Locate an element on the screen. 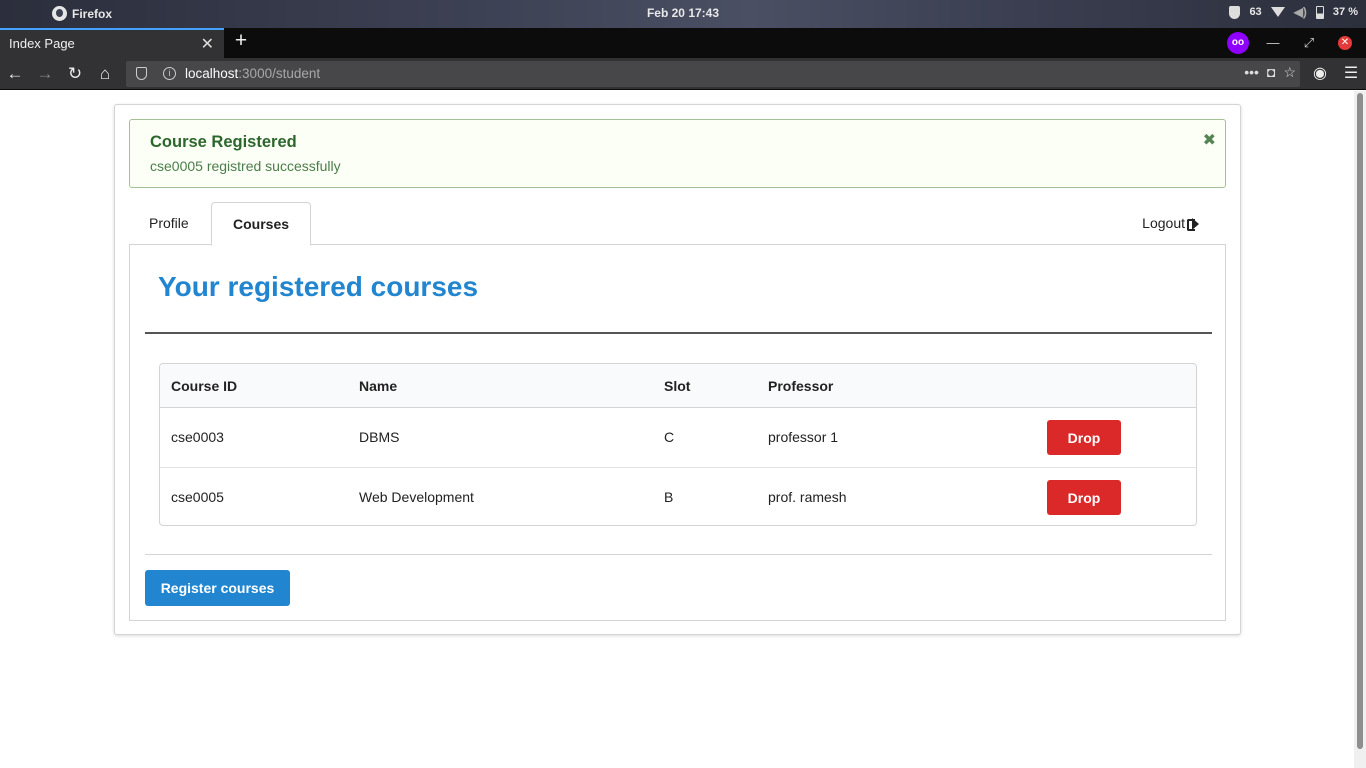 The width and height of the screenshot is (1366, 768). cell-course-id: cse0005 is located at coordinates (197, 497).